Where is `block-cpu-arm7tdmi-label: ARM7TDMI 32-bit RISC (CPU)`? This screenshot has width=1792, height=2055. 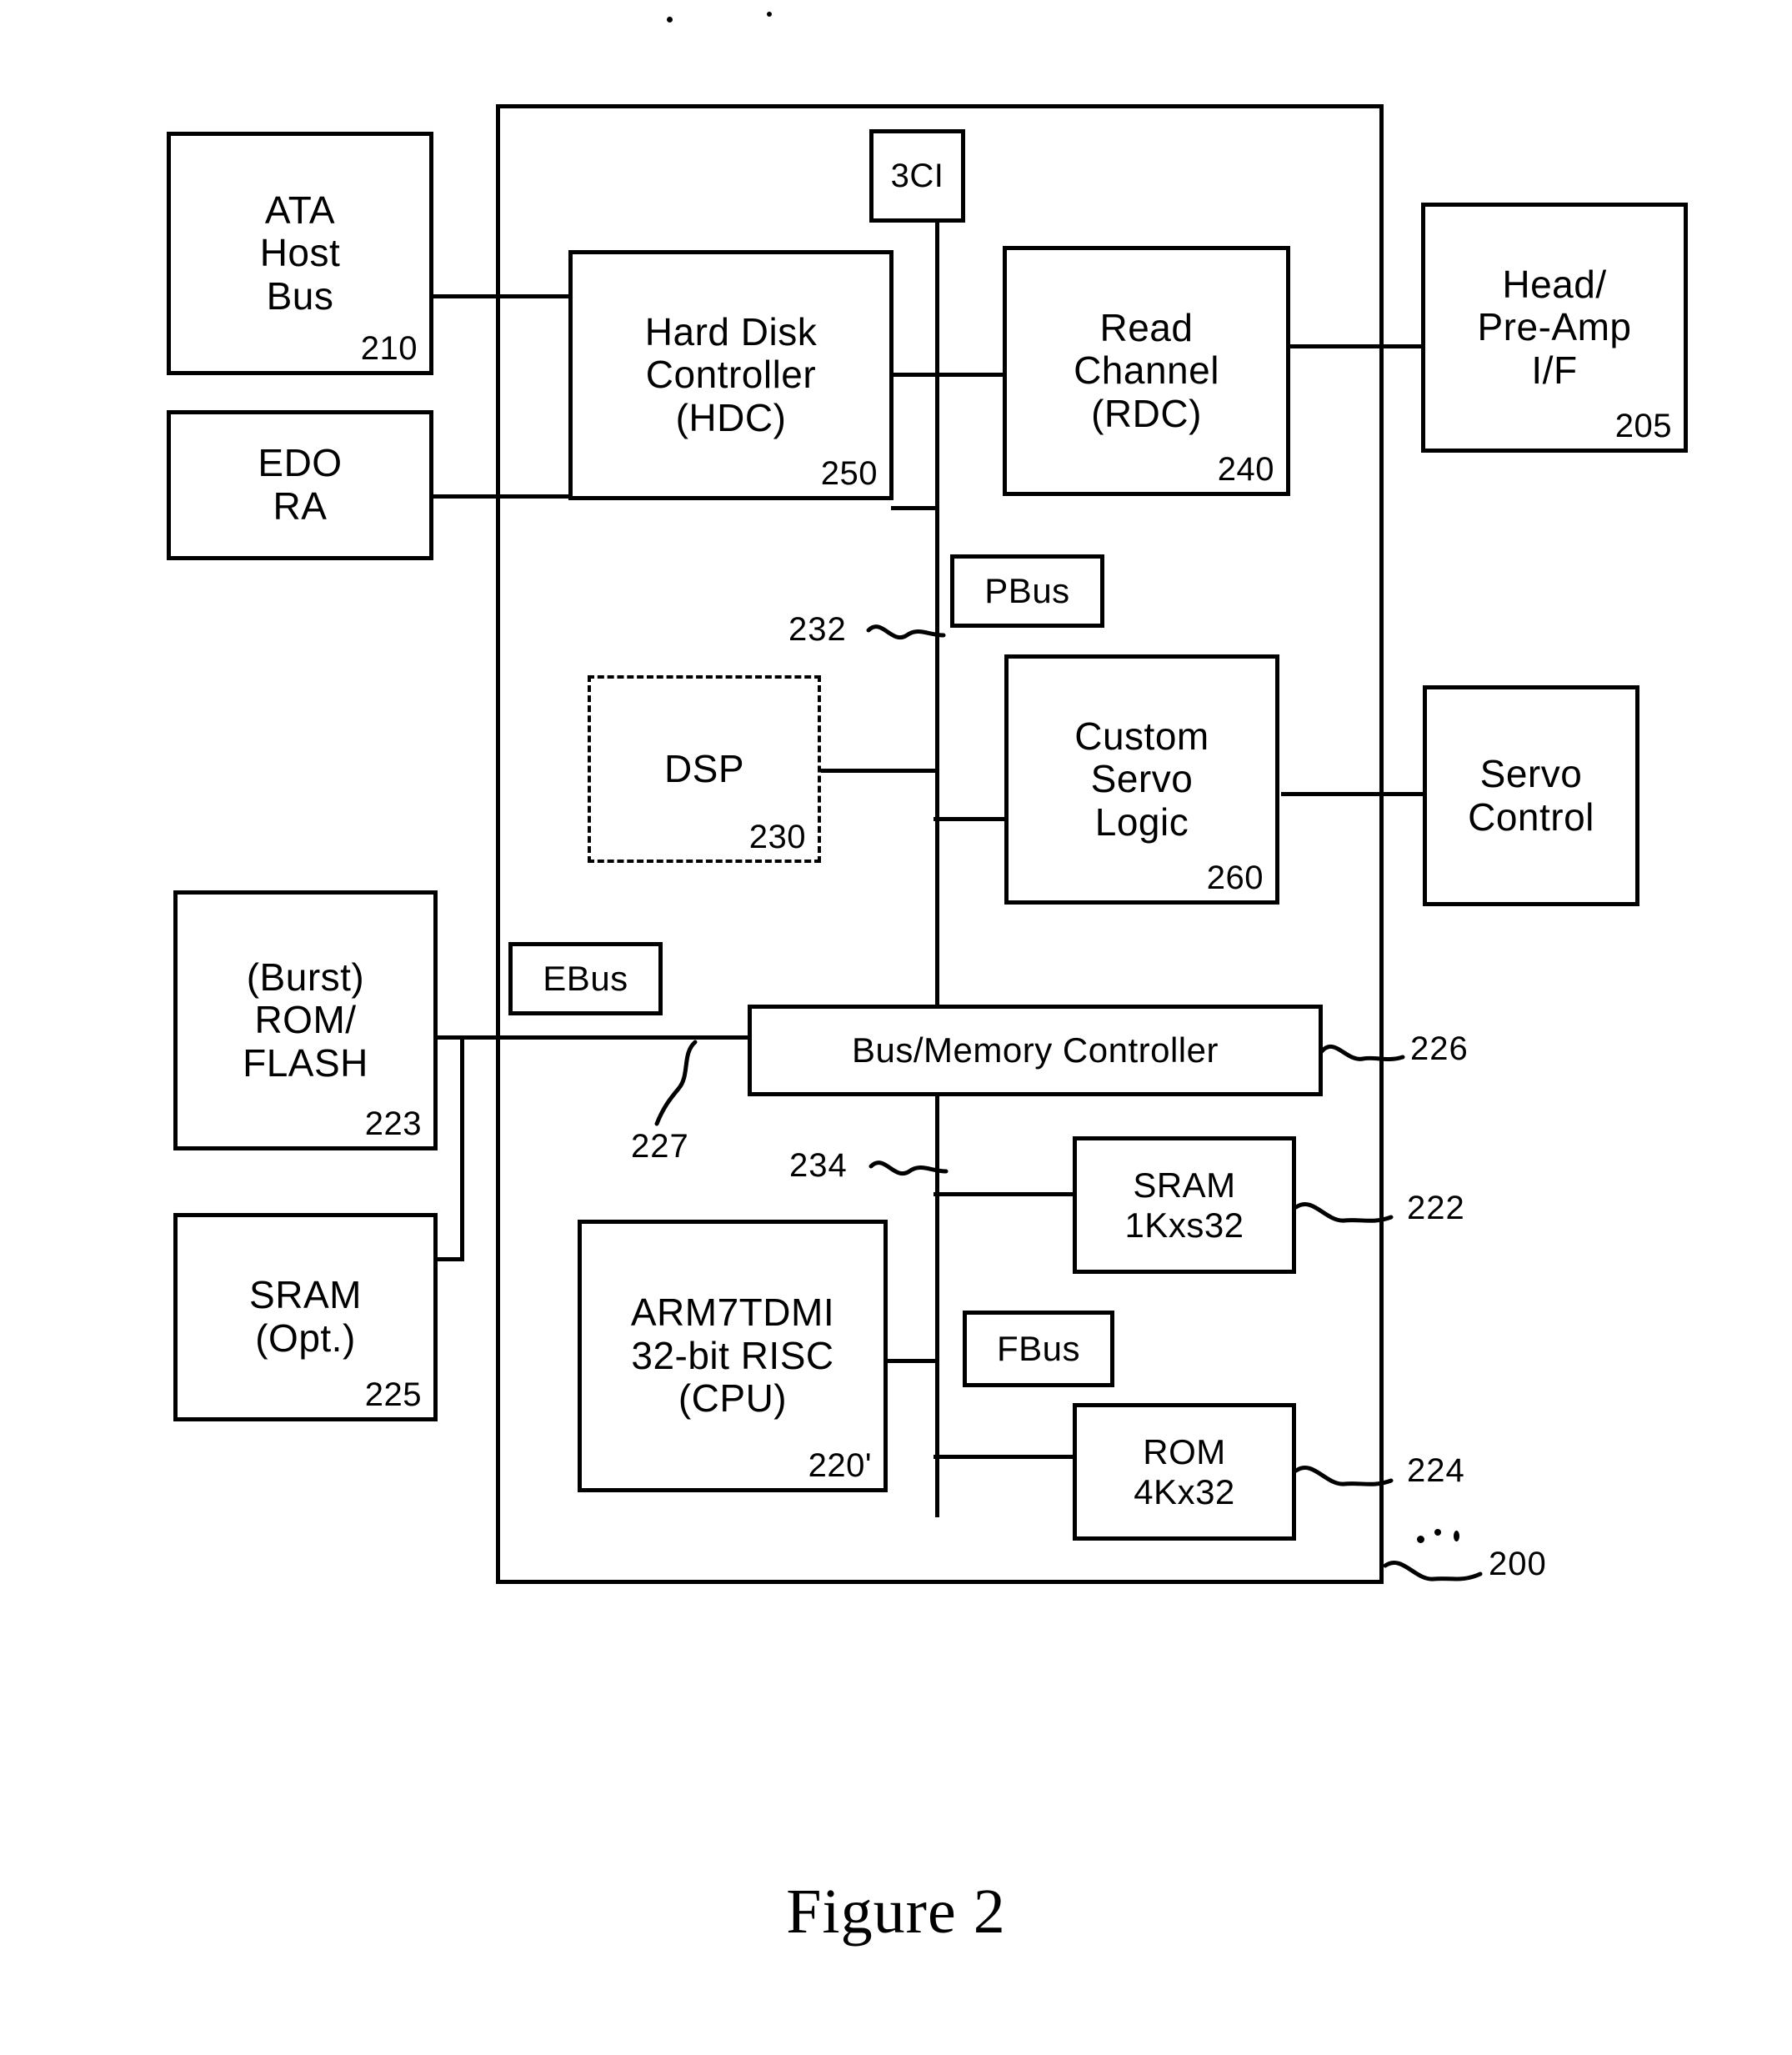
block-cpu-arm7tdmi-label: ARM7TDMI 32-bit RISC (CPU) is located at coordinates (733, 1356).